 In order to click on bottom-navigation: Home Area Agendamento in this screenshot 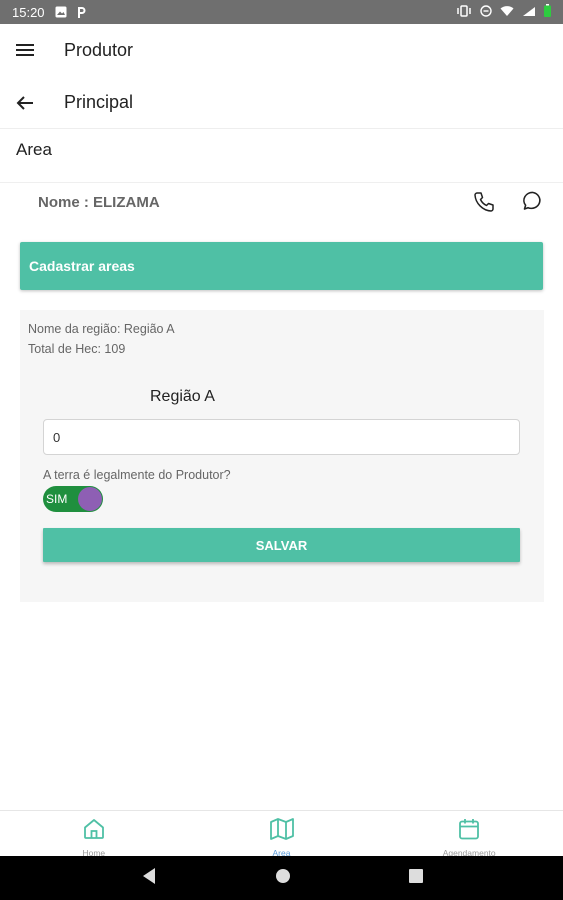, I will do `click(281, 834)`.